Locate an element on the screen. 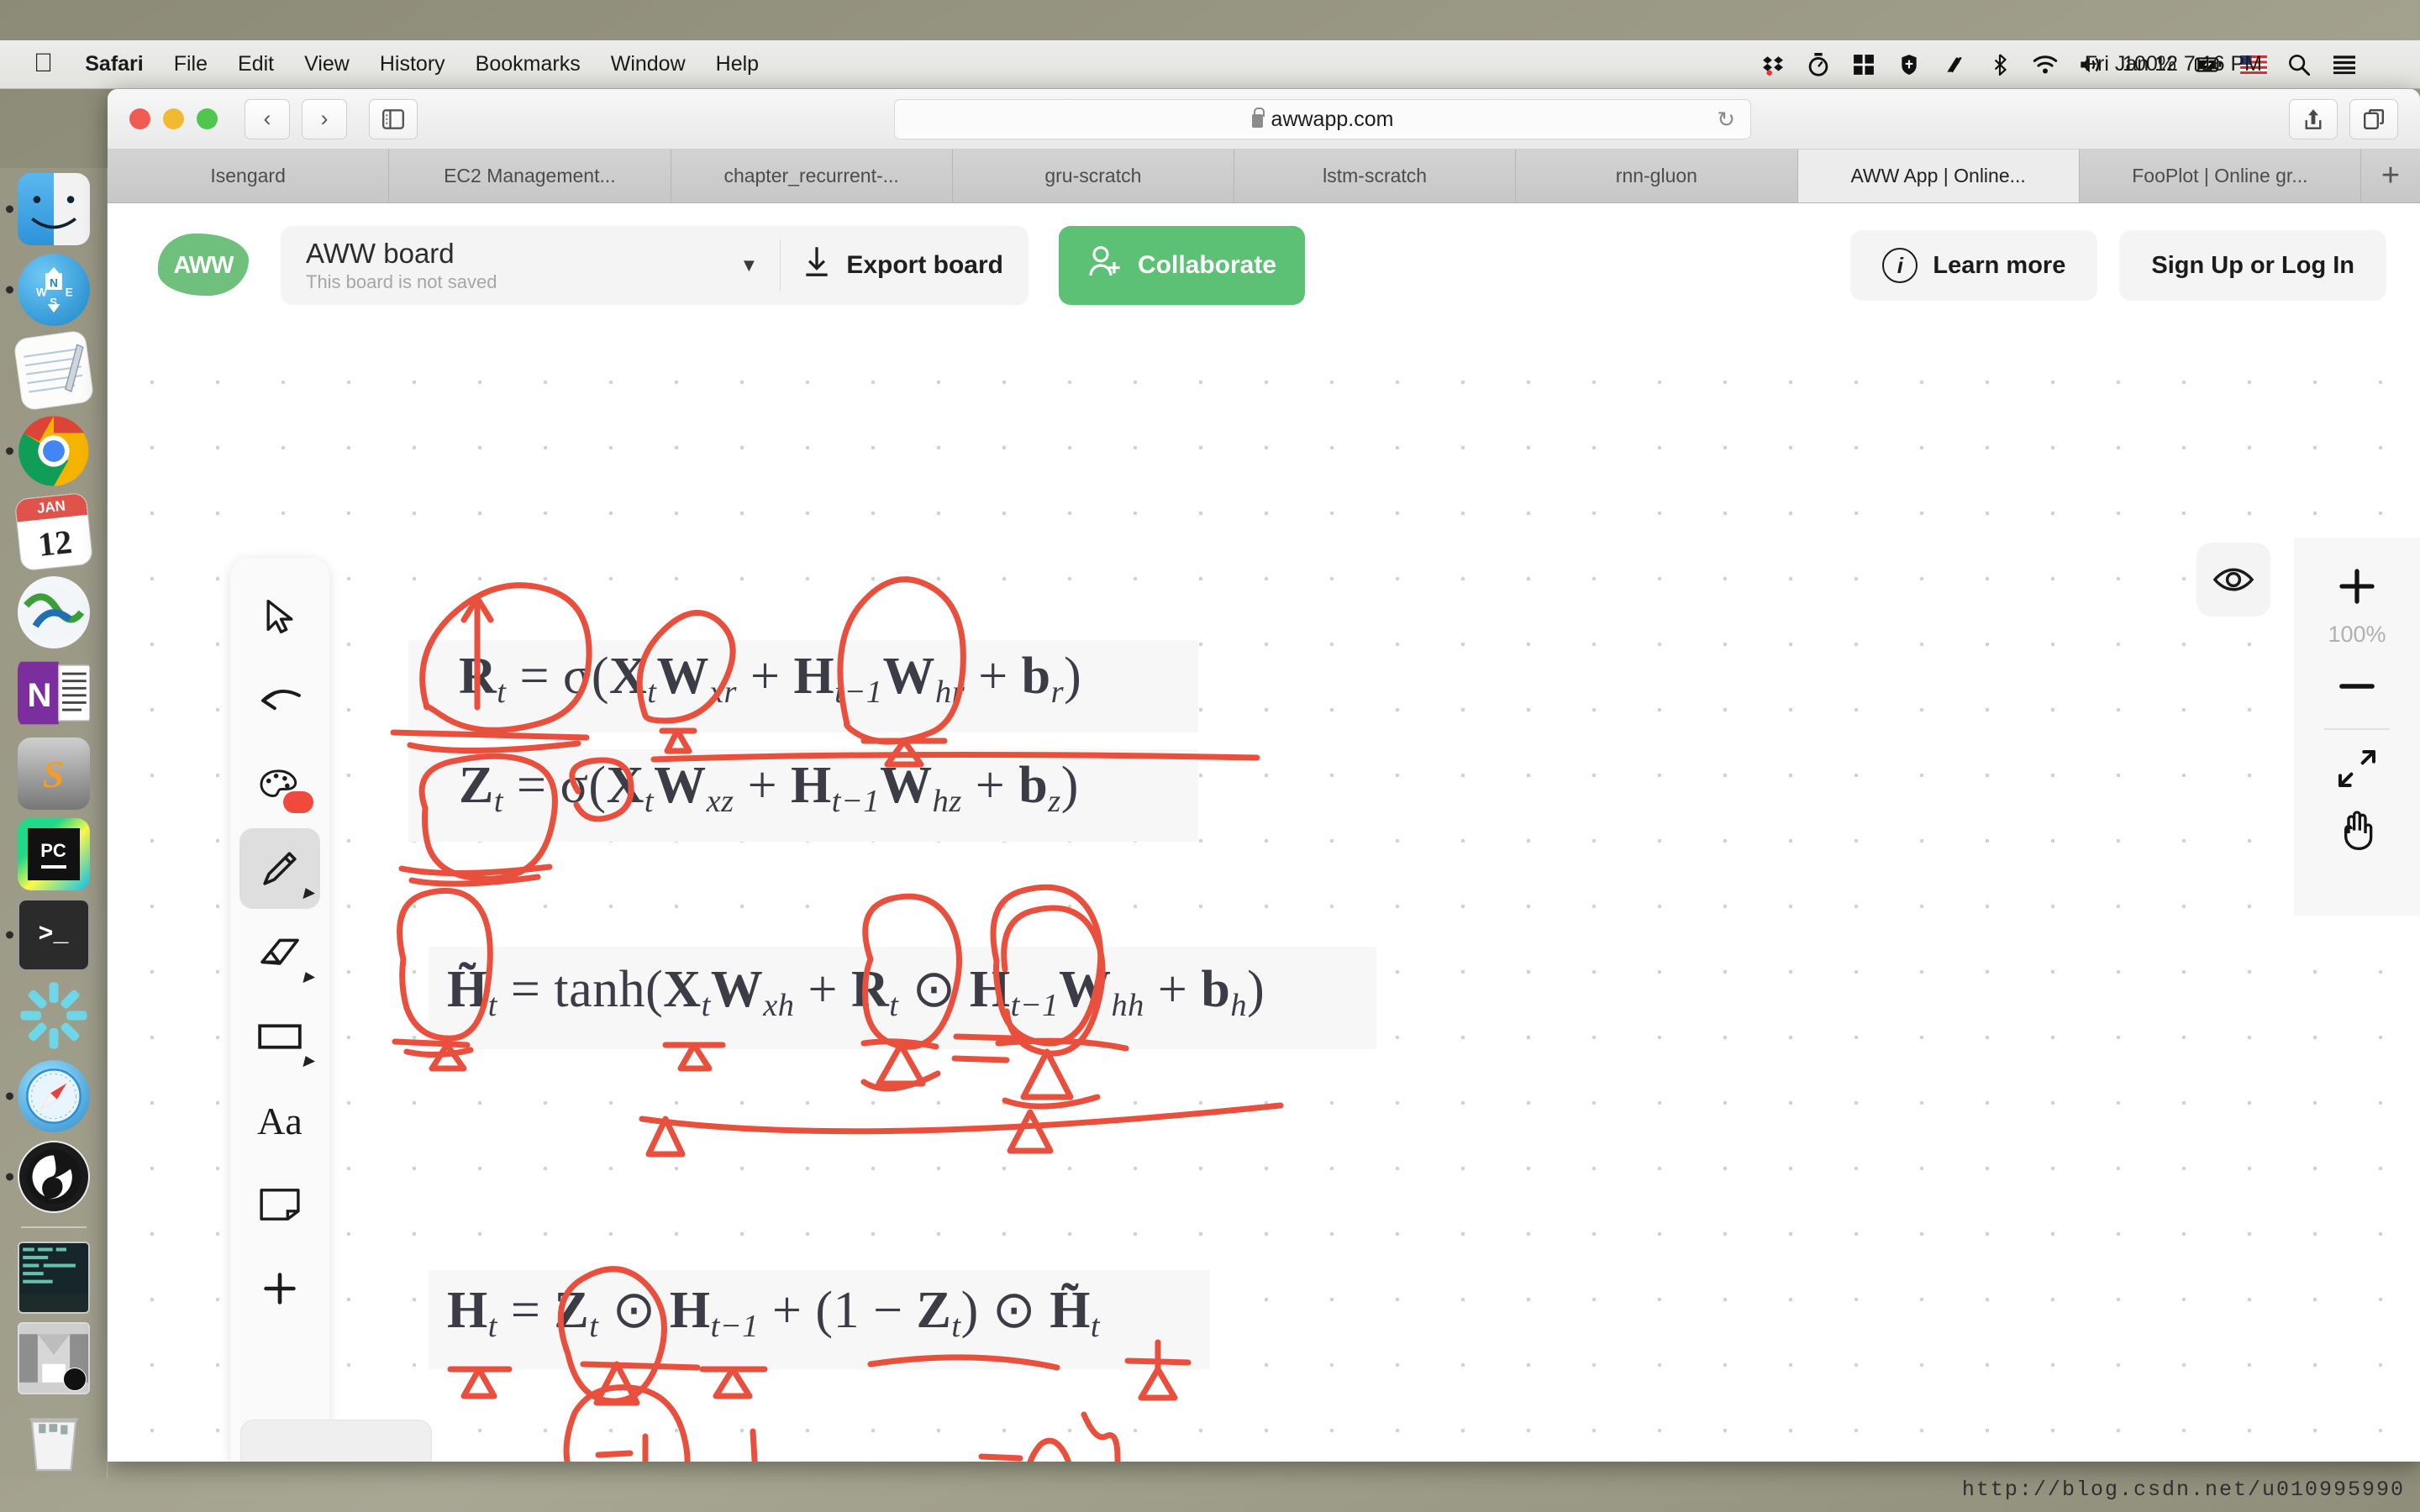 This screenshot has width=2420, height=1512. dock-item-safari is located at coordinates (47, 1096).